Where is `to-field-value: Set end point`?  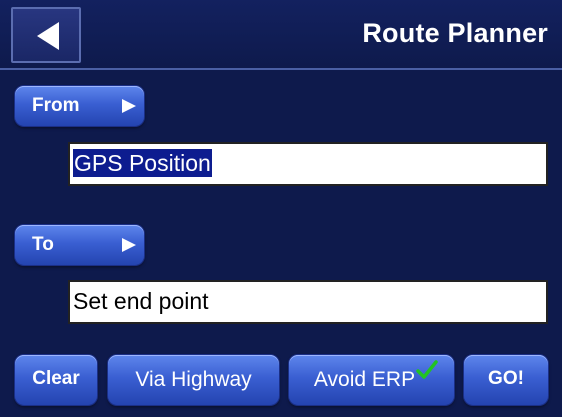 to-field-value: Set end point is located at coordinates (141, 301).